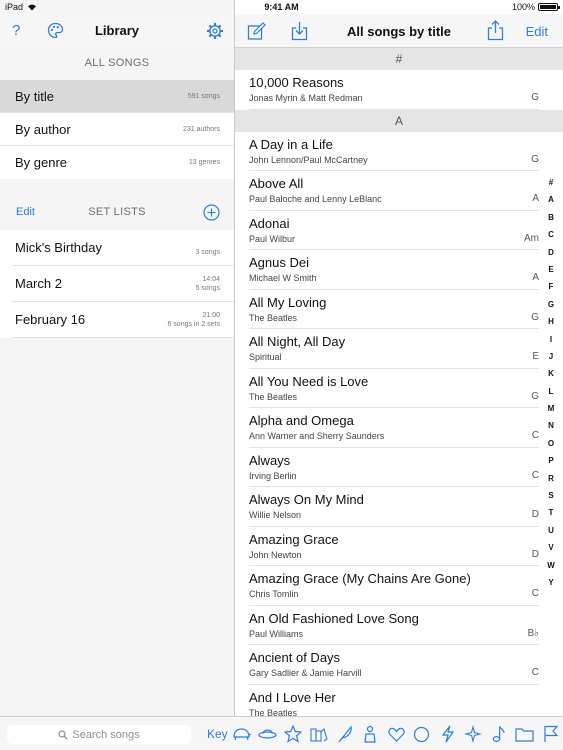 The height and width of the screenshot is (750, 563). What do you see at coordinates (551, 551) in the screenshot?
I see `index-letter: V` at bounding box center [551, 551].